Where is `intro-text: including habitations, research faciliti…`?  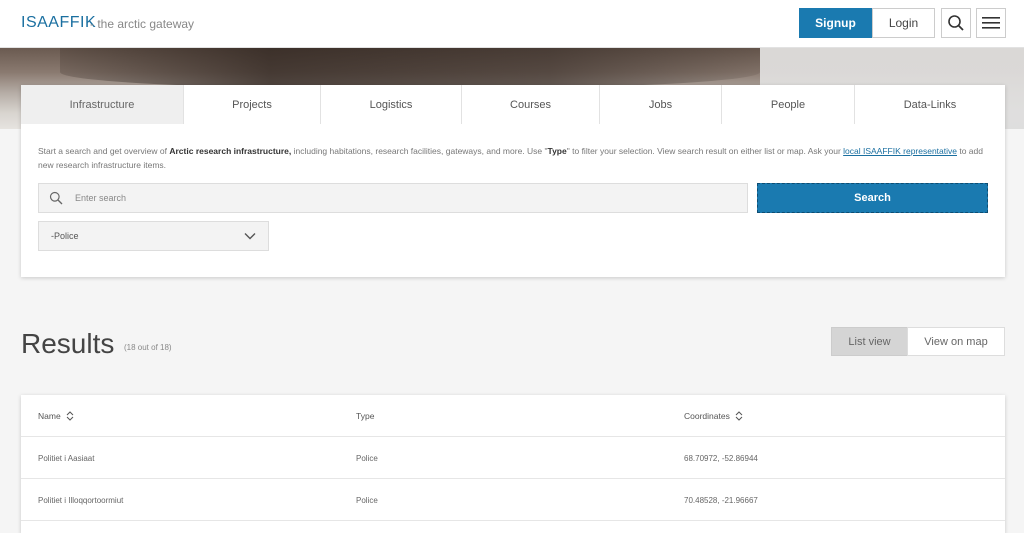 intro-text: including habitations, research faciliti… is located at coordinates (419, 151).